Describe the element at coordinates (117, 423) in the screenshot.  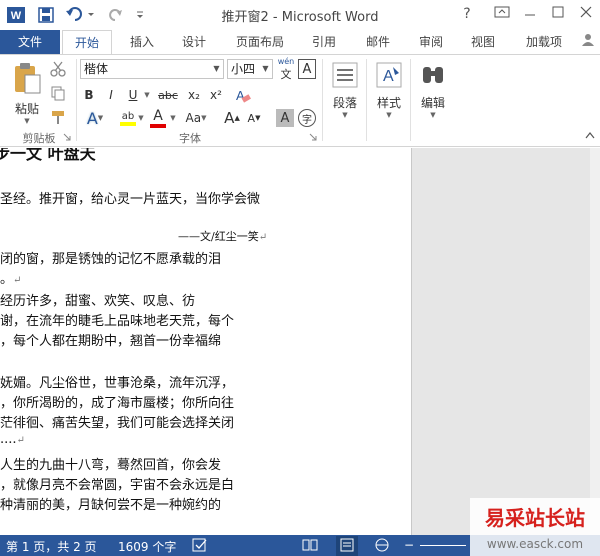
I see `doc-line: 茫徘徊、痛苦失望，我们可能会选择关闭` at that location.